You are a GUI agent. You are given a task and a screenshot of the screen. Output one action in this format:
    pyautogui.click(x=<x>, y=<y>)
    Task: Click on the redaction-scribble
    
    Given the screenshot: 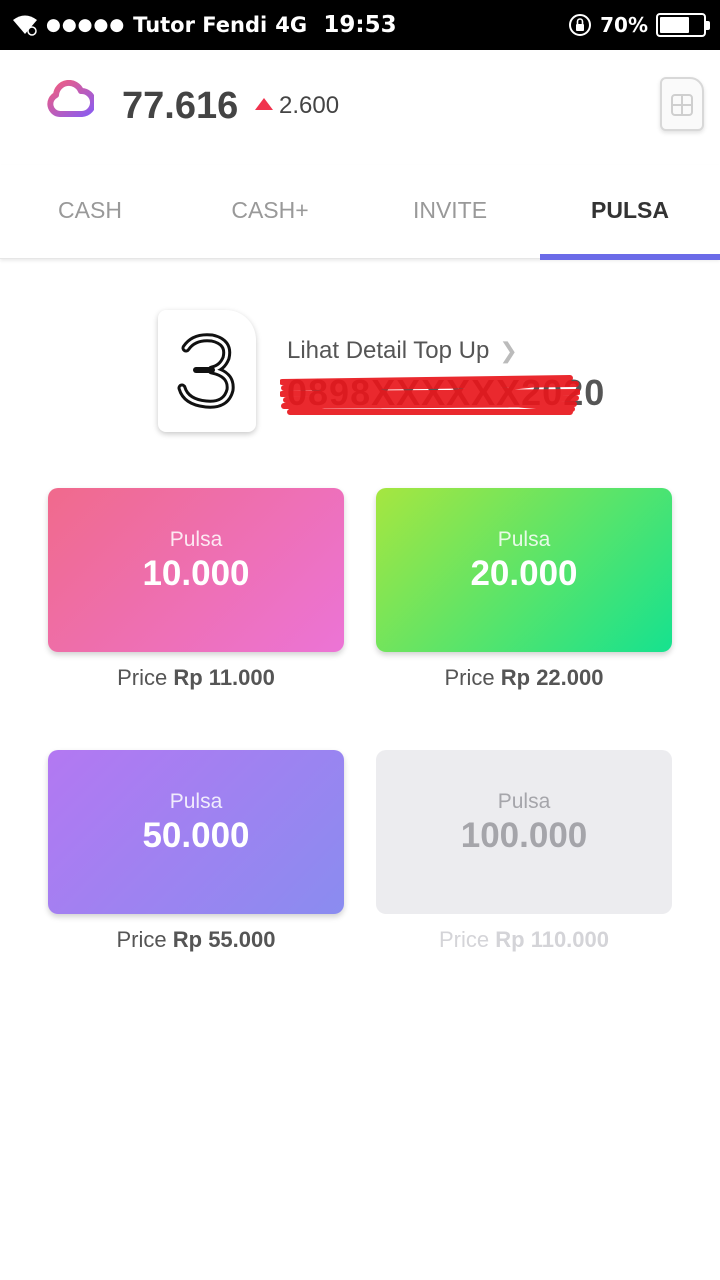 What is the action you would take?
    pyautogui.click(x=430, y=395)
    